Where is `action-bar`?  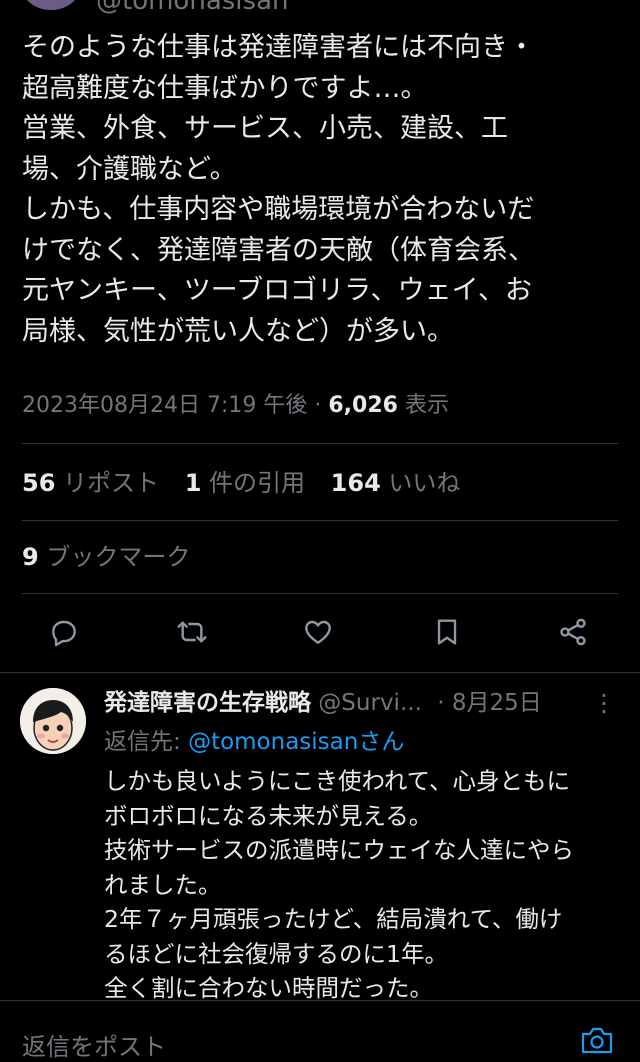
action-bar is located at coordinates (320, 634).